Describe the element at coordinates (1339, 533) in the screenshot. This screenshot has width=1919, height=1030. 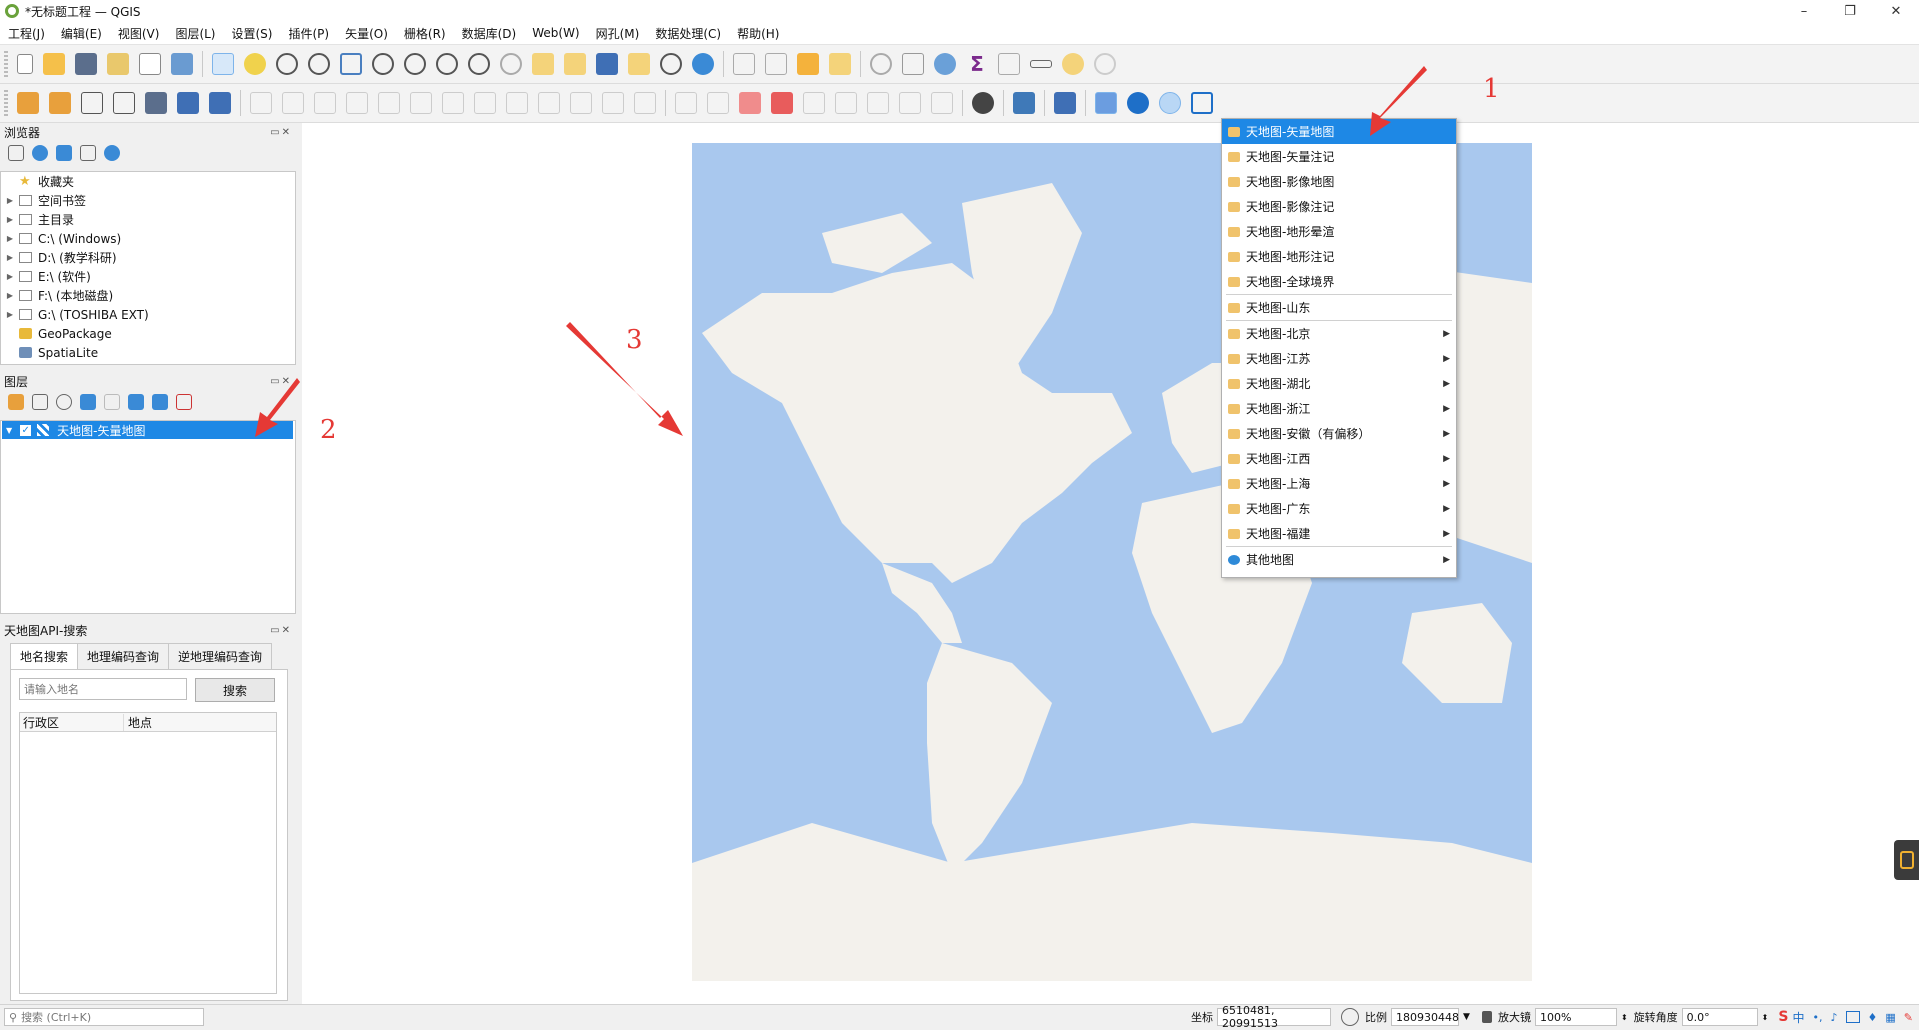
I see `menu-item-tianditu-fujian: 天地图-福建 ▶` at that location.